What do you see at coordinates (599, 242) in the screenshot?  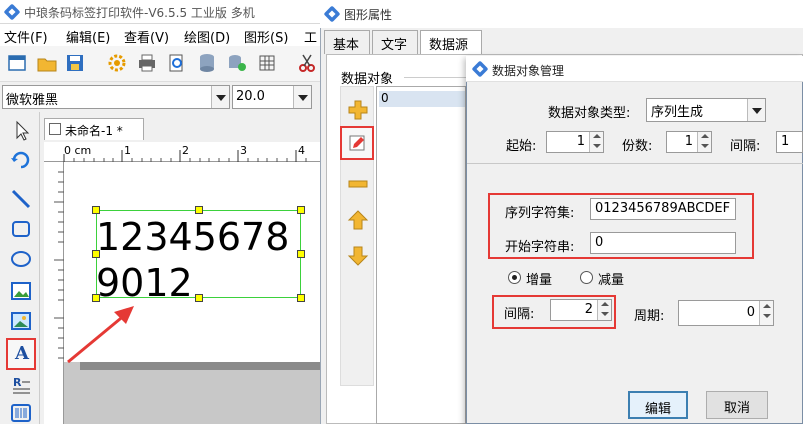 I see `start-string-value: 0` at bounding box center [599, 242].